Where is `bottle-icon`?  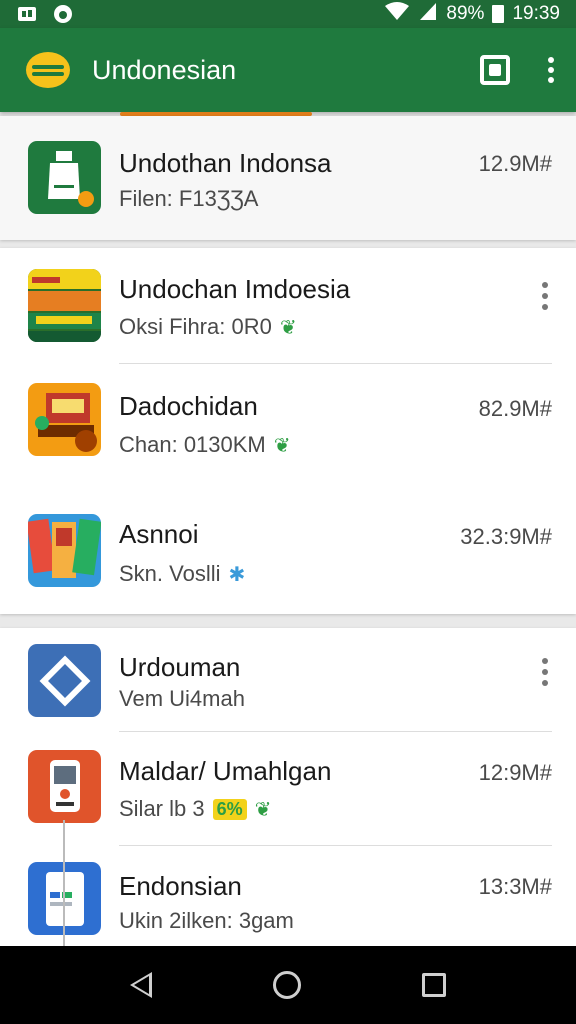
bottle-icon is located at coordinates (64, 177).